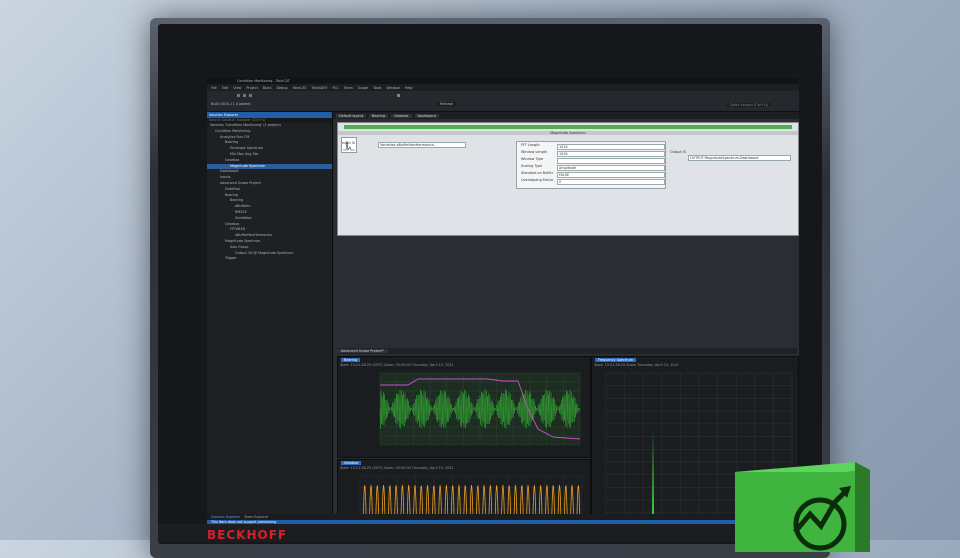  I want to click on menu-item: PLC, so click(335, 88).